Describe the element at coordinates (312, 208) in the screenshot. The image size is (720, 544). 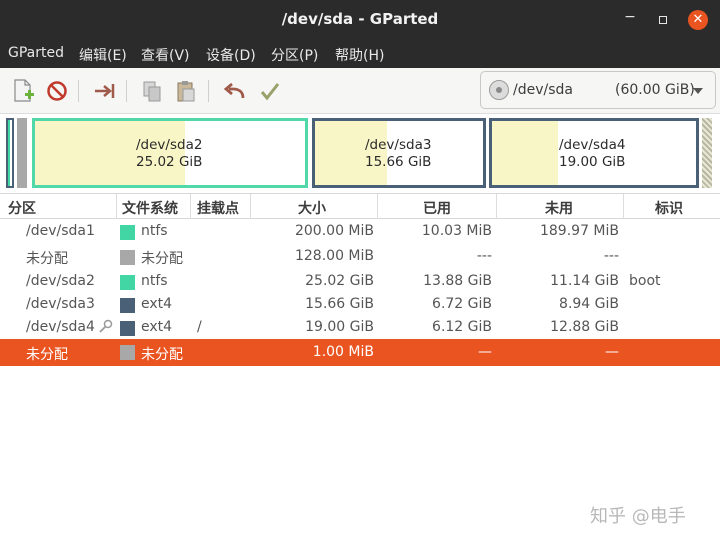
I see `column-size: 大小` at that location.